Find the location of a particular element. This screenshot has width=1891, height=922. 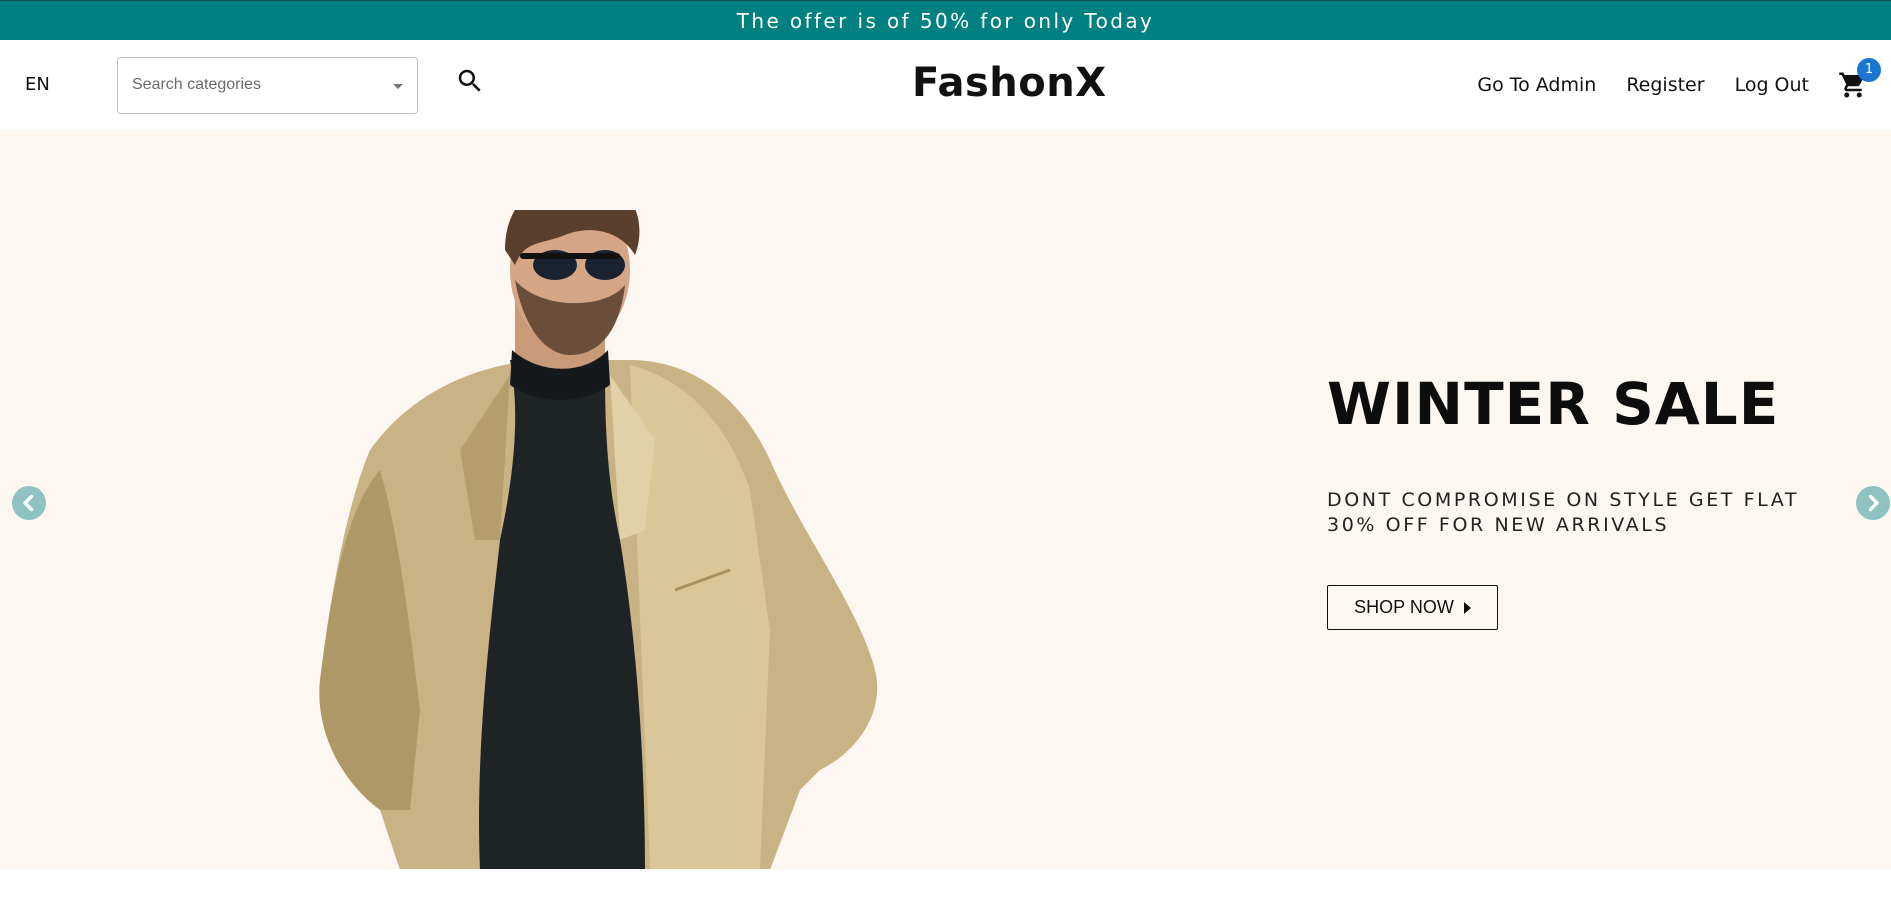

shop-now-label: SHOP NOW is located at coordinates (1404, 607).